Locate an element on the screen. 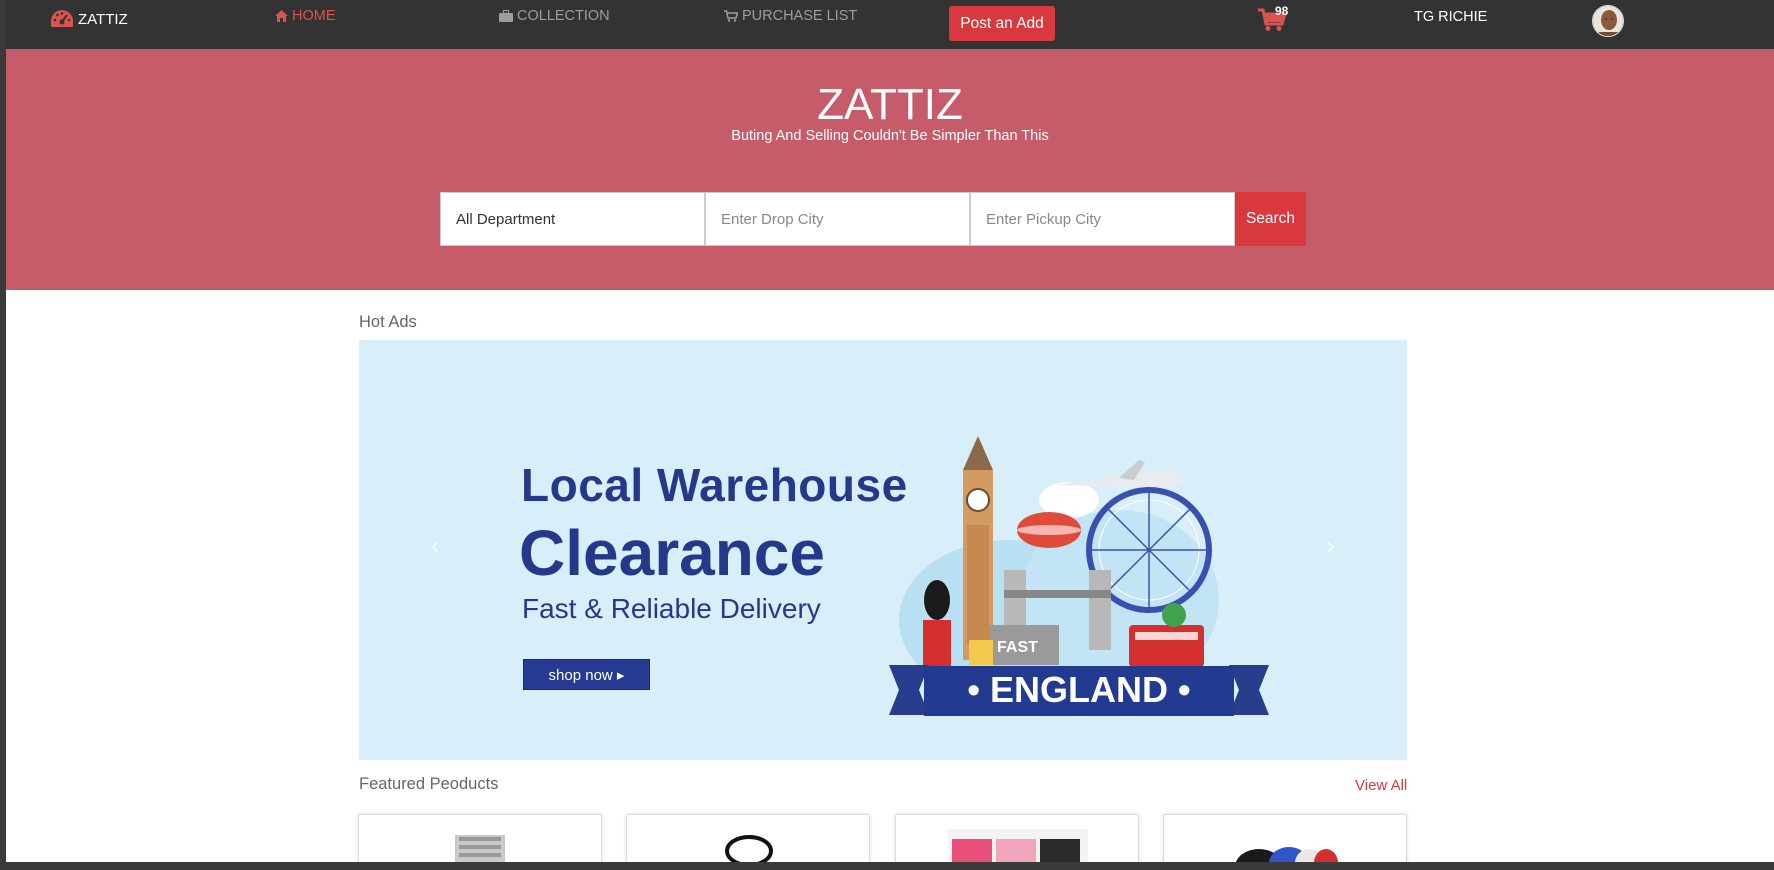  england-ribbon-text: • ENGLAND • is located at coordinates (1078, 689).